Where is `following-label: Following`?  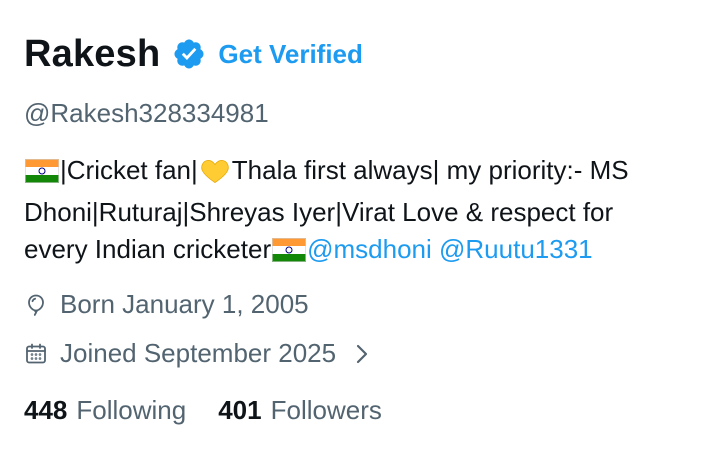 following-label: Following is located at coordinates (131, 410).